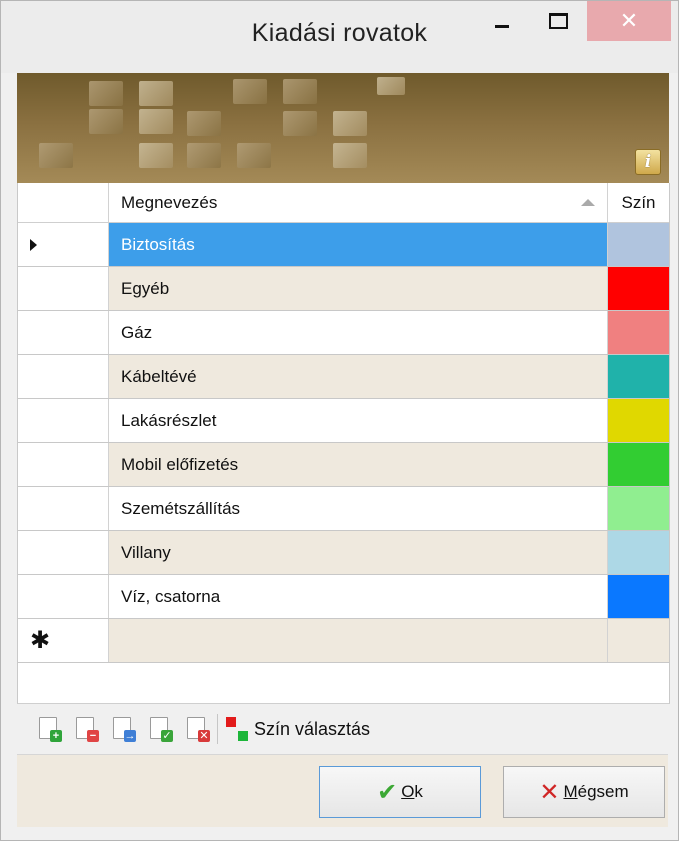 This screenshot has width=679, height=841. I want to click on cancel-label: égsem, so click(603, 791).